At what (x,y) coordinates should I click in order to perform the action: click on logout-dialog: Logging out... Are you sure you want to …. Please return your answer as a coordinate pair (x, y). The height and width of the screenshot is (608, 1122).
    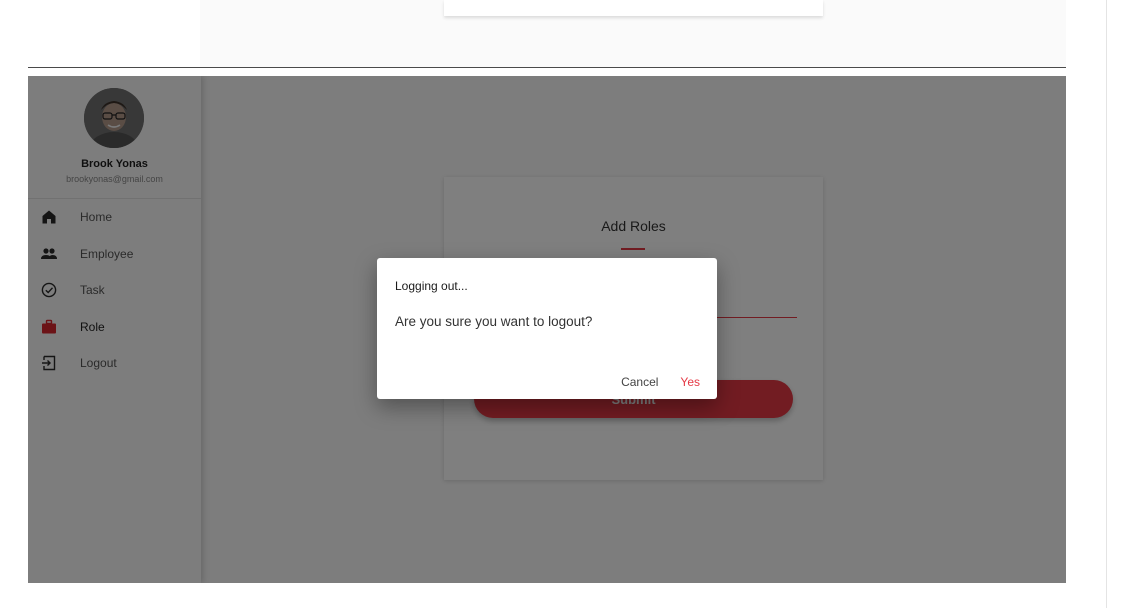
    Looking at the image, I should click on (547, 328).